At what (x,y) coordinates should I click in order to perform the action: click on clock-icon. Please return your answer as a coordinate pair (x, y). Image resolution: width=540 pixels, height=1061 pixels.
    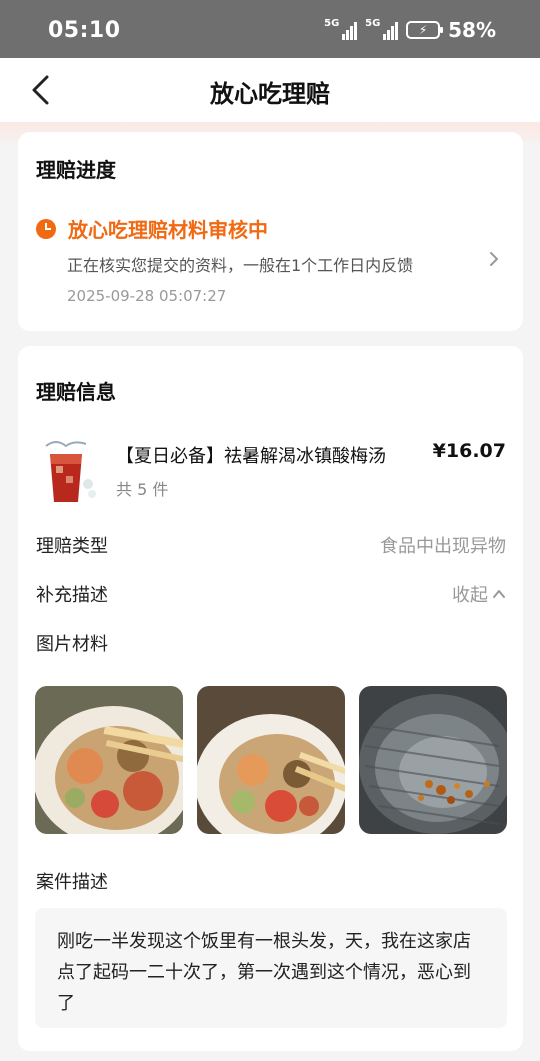
    Looking at the image, I should click on (46, 228).